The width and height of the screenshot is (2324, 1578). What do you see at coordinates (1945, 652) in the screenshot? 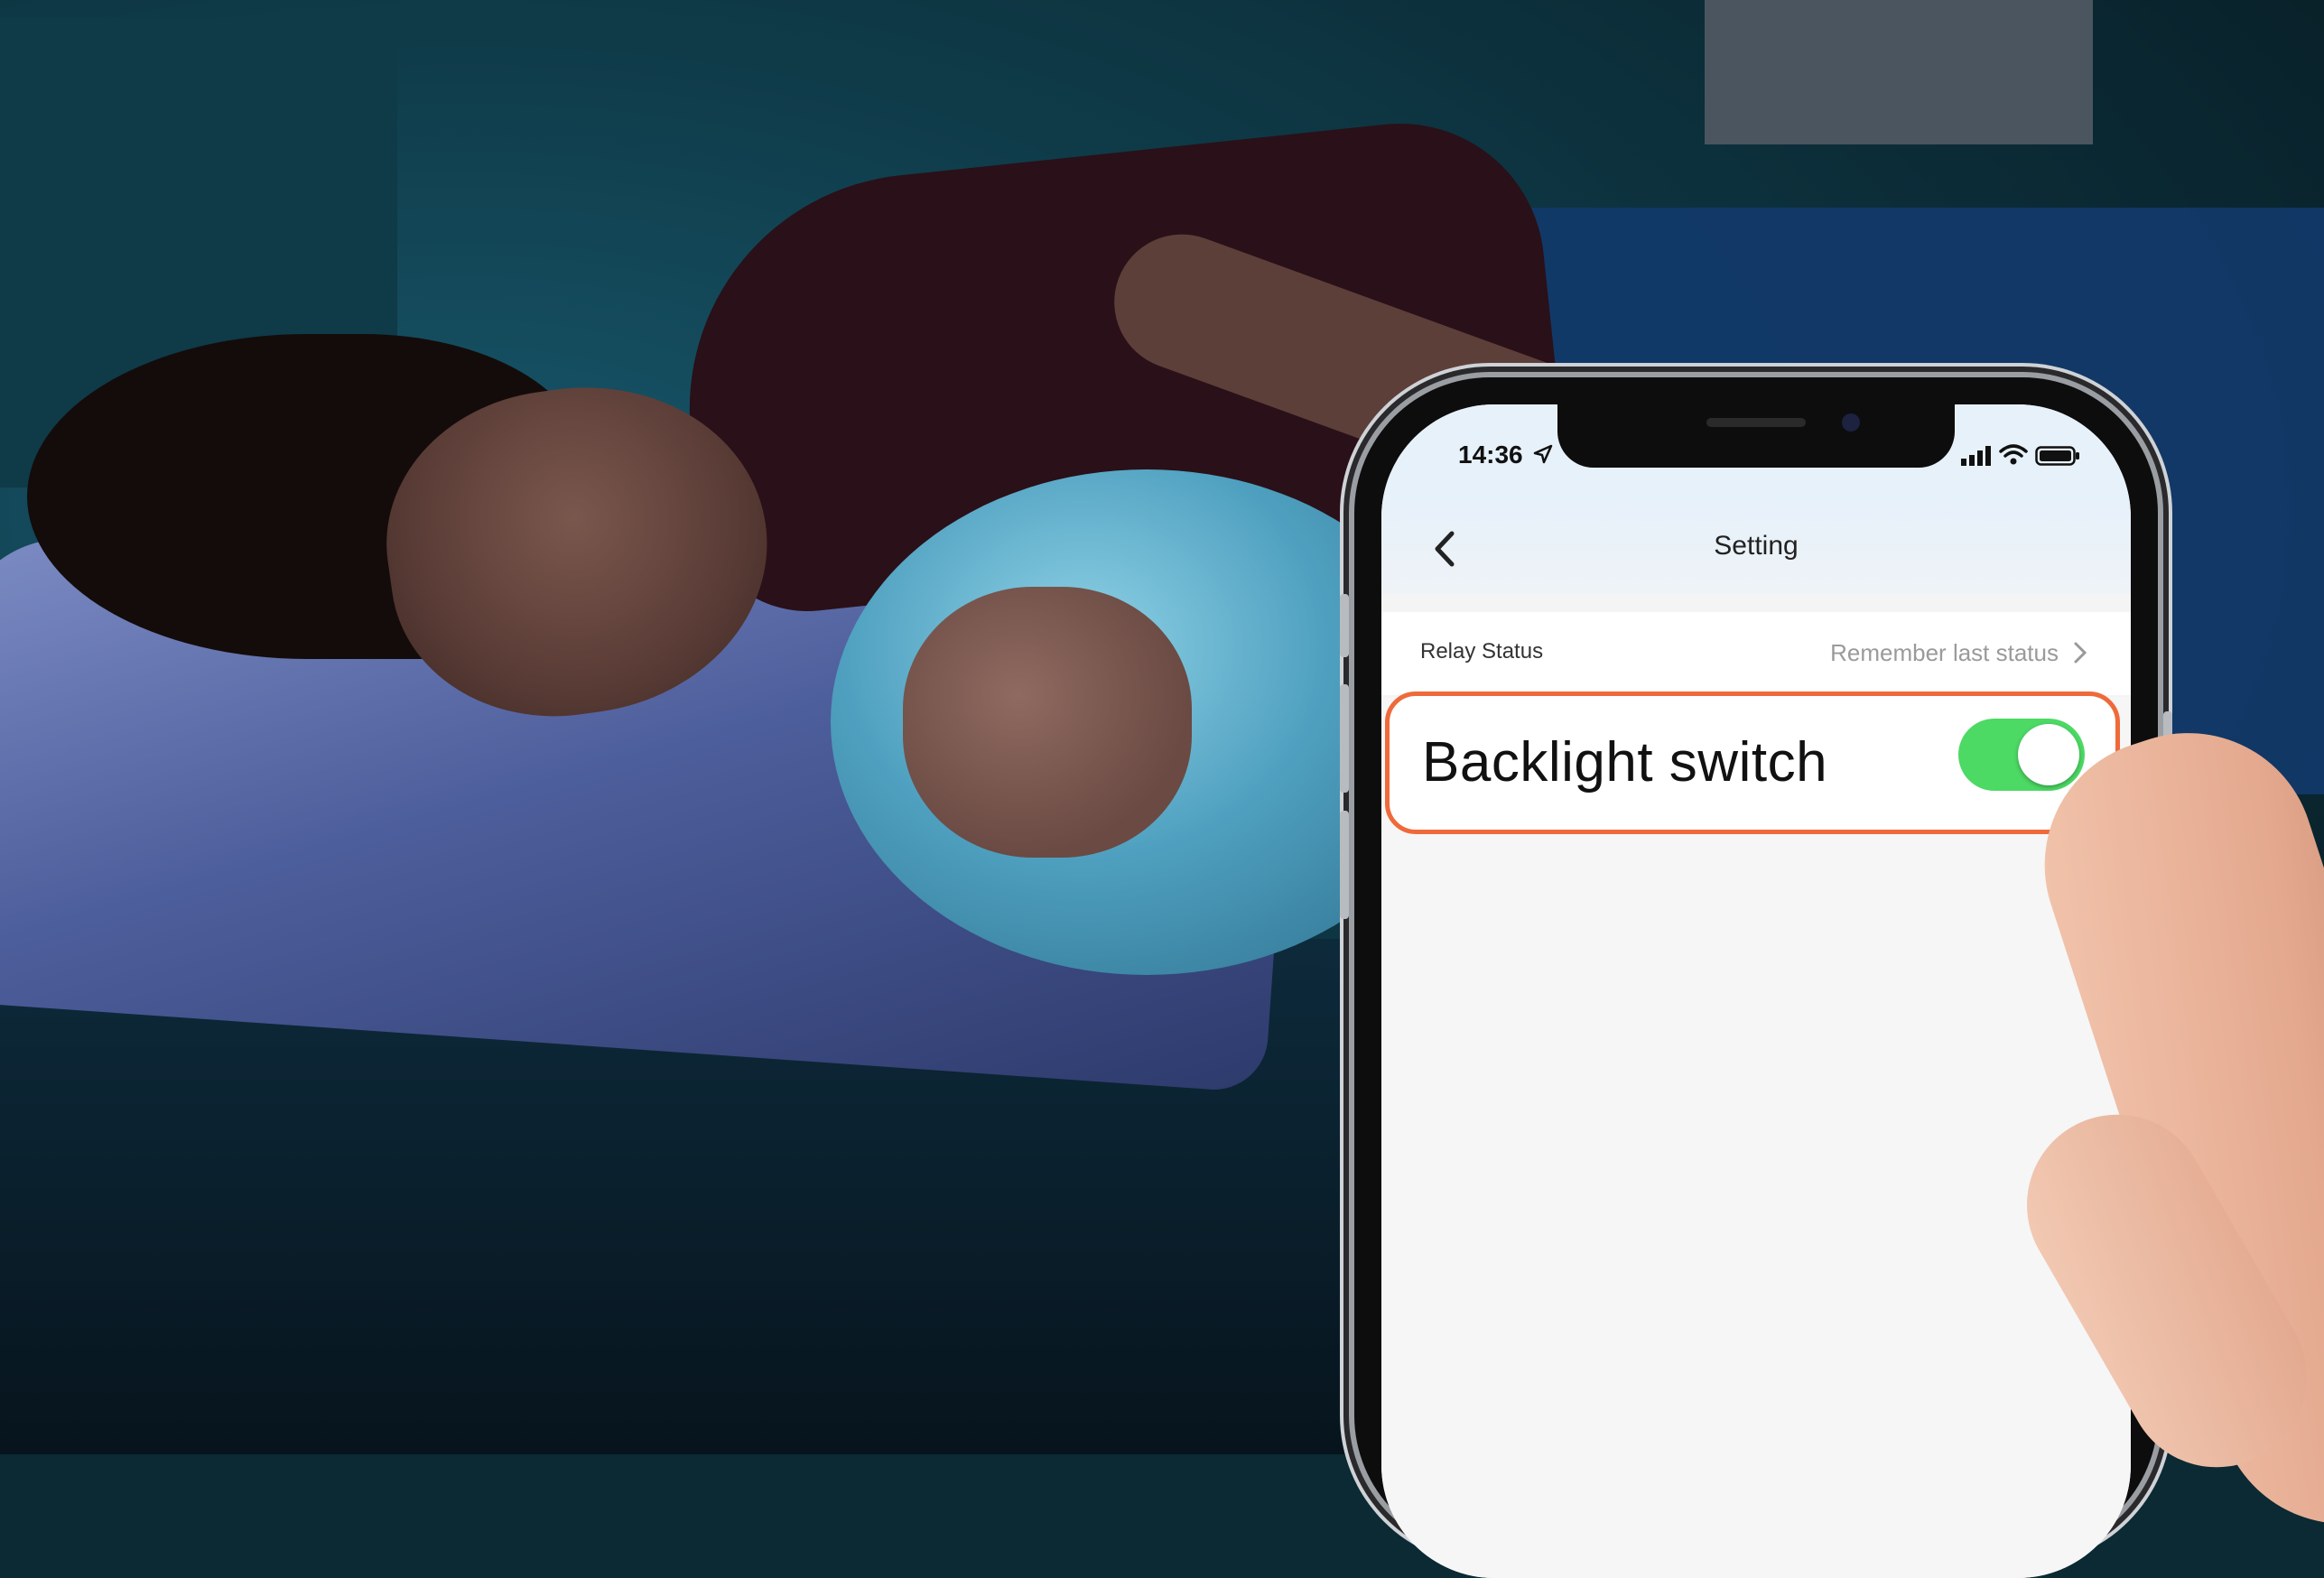
I see `relay-status-value: Remember last status` at bounding box center [1945, 652].